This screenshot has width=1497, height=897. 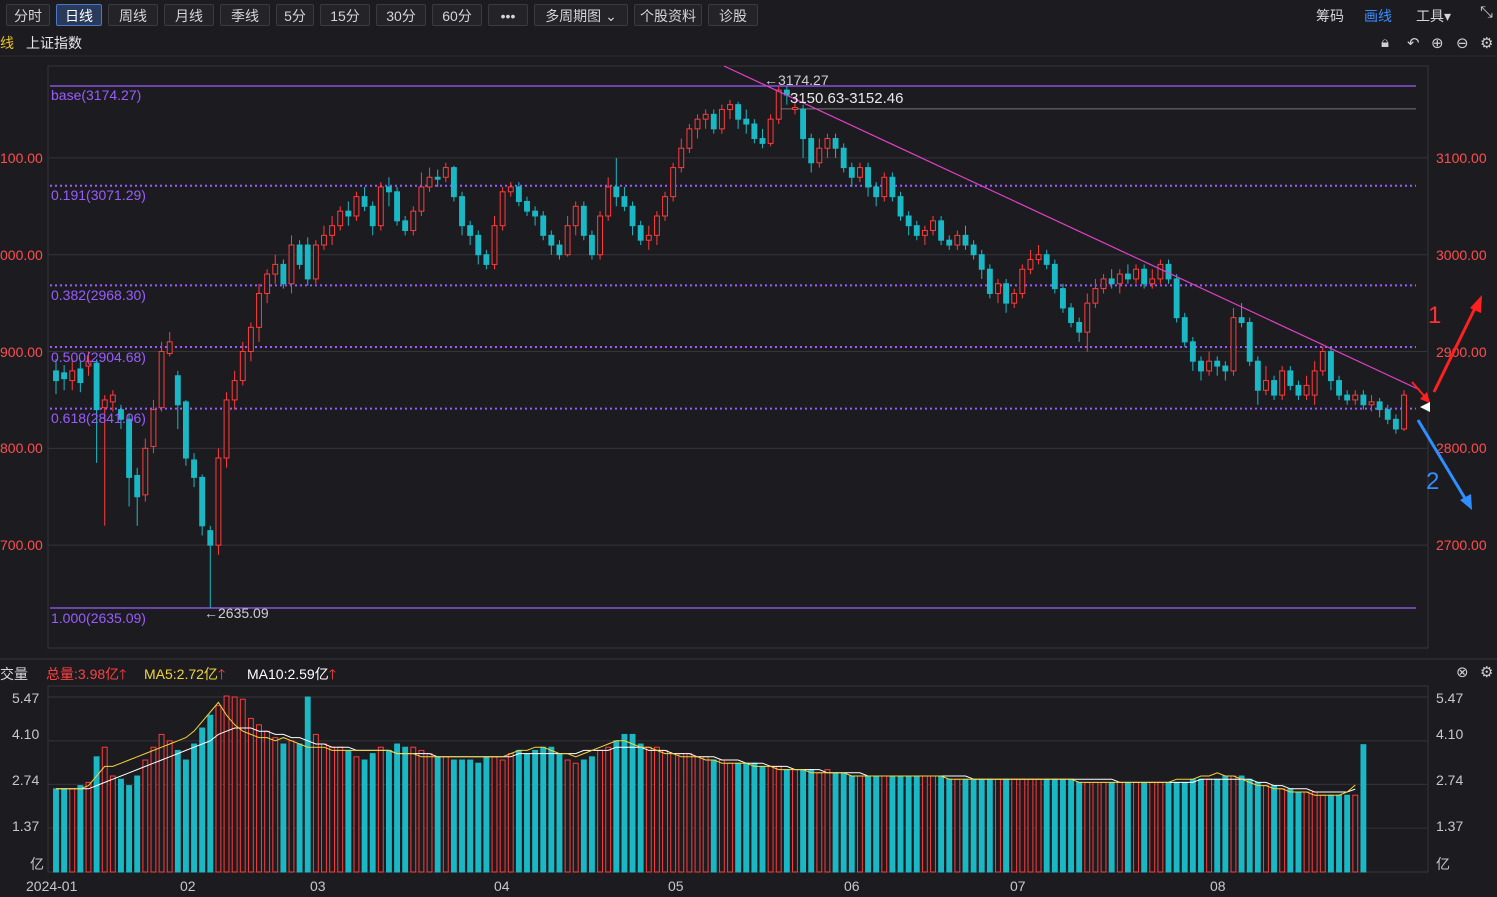 What do you see at coordinates (1450, 734) in the screenshot?
I see `volume-tick-right: 4.10` at bounding box center [1450, 734].